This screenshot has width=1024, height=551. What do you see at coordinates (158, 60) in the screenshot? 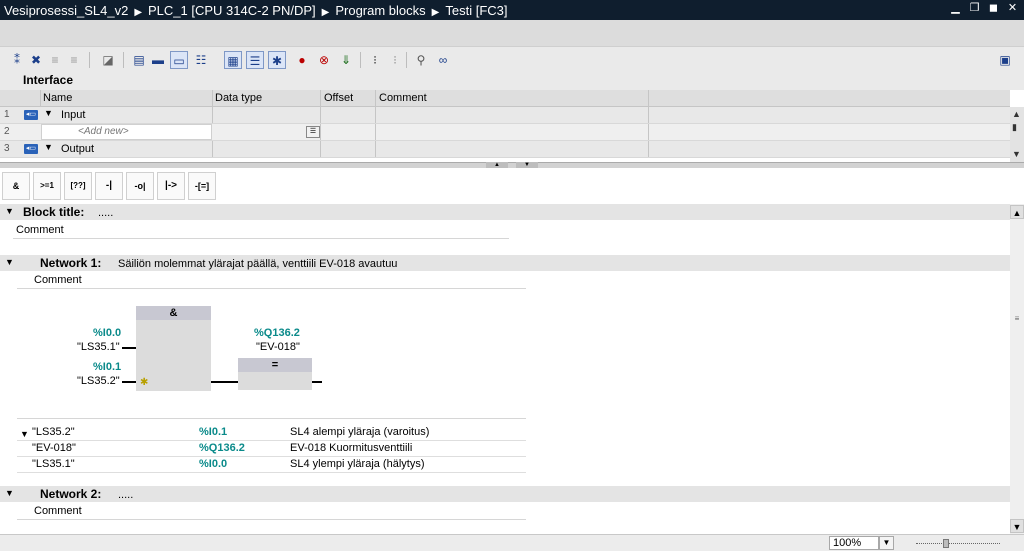
I see `show-symbolic-icon: ▬` at bounding box center [158, 60].